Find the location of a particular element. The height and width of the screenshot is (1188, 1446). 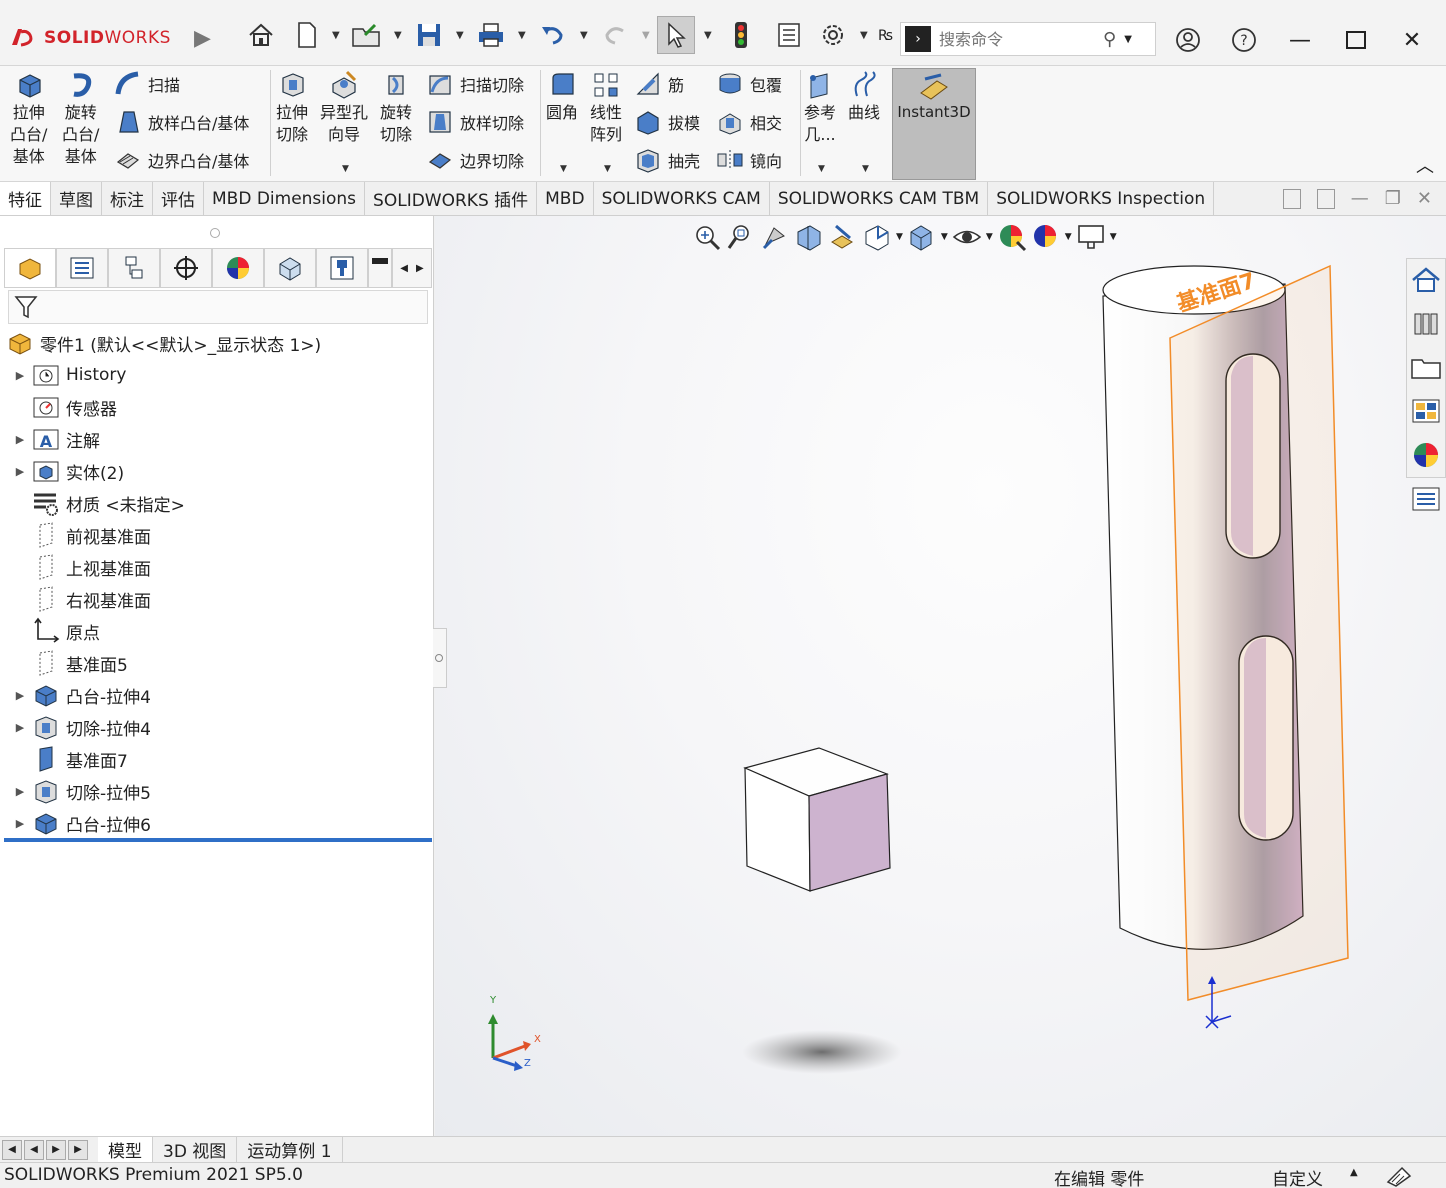

rollback-bar is located at coordinates (218, 840).